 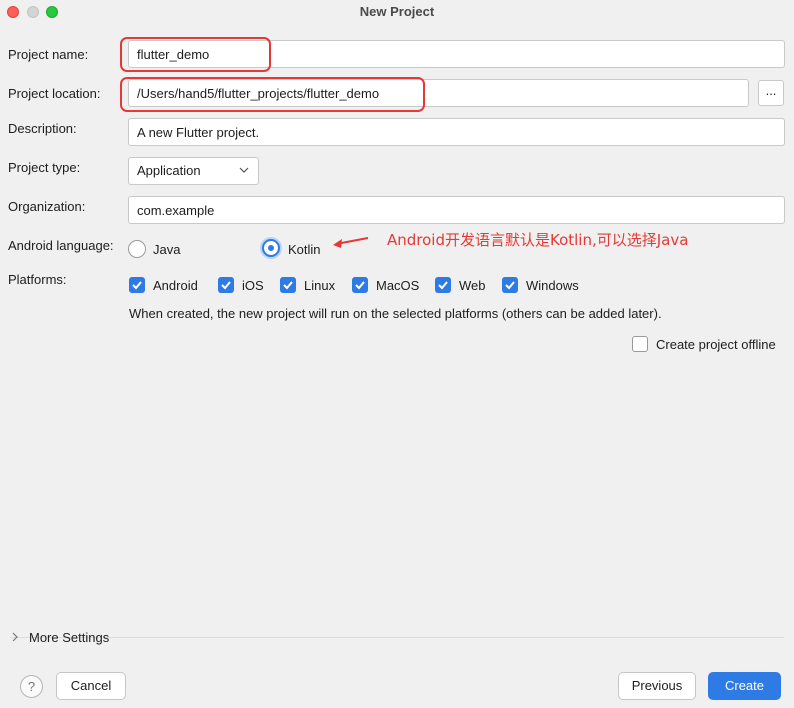 What do you see at coordinates (398, 285) in the screenshot?
I see `platform-macos-label: MacOS` at bounding box center [398, 285].